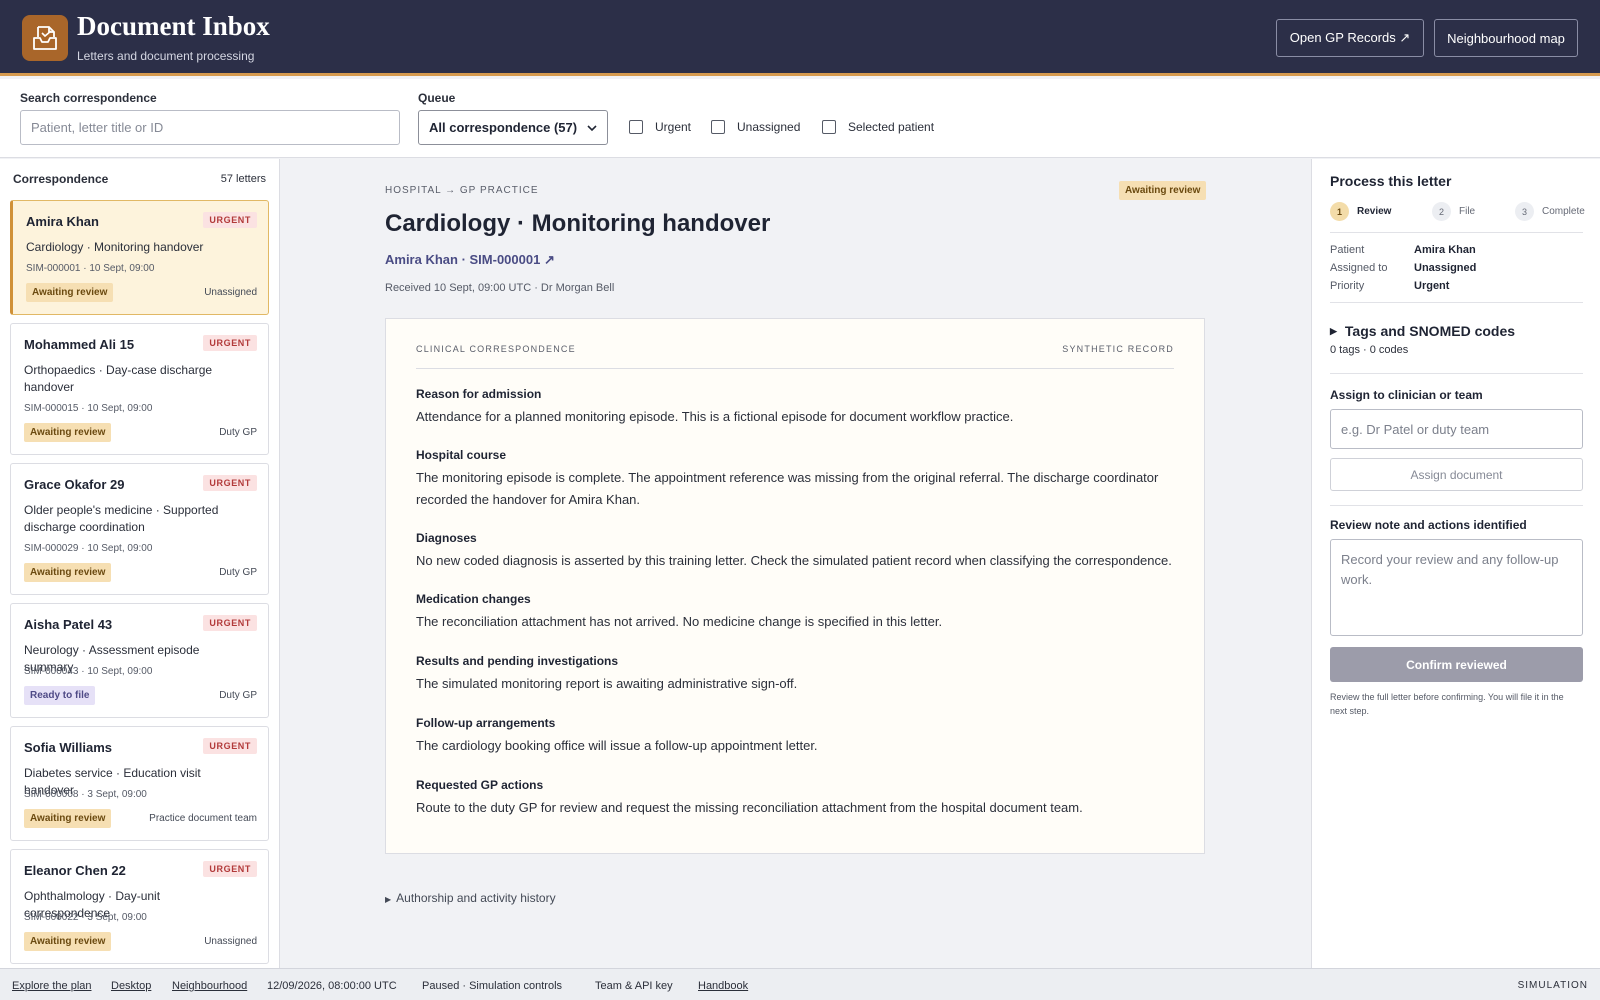 Image resolution: width=1600 pixels, height=1000 pixels. What do you see at coordinates (470, 260) in the screenshot?
I see `patient-record-link: Amira Khan · SIM-000001 ↗` at bounding box center [470, 260].